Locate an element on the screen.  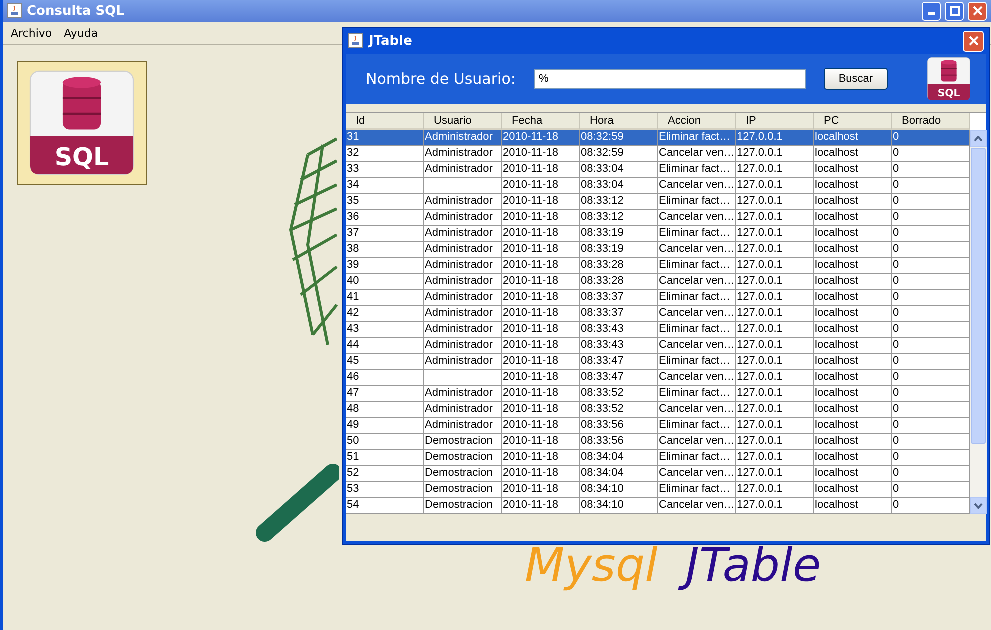
table-row: 52 Demostracion 2010-11-18 08:34:04 Cancelar ven… 127.0.0.1 localhost 0 is located at coordinates (658, 474).